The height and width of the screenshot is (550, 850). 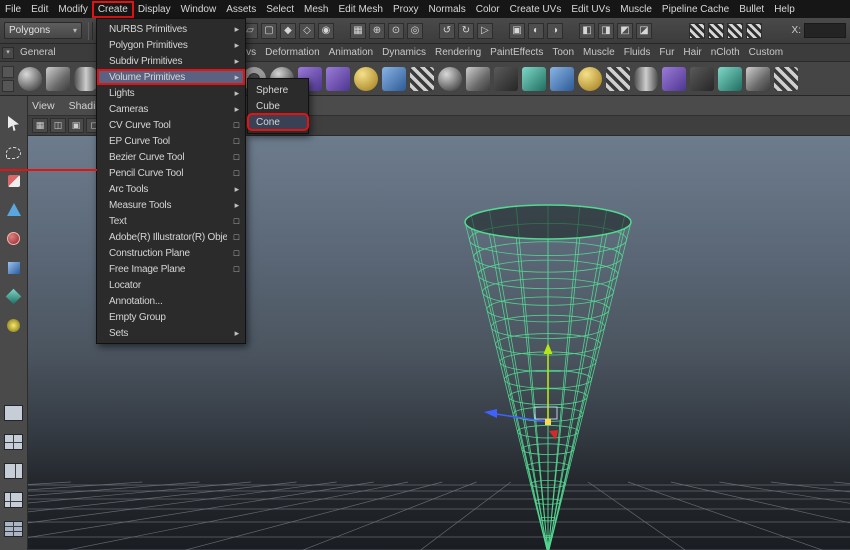 I want to click on menubar-item: Muscle, so click(x=636, y=9).